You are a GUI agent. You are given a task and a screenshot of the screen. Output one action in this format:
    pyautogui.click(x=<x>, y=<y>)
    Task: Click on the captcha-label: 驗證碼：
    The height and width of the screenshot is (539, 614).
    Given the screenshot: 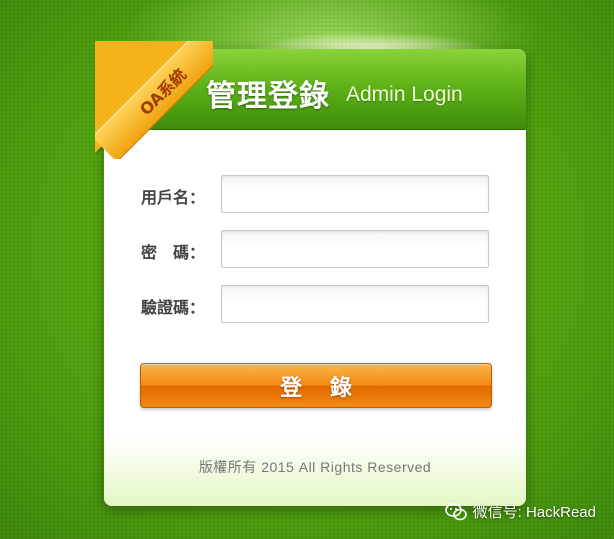 What is the action you would take?
    pyautogui.click(x=173, y=307)
    